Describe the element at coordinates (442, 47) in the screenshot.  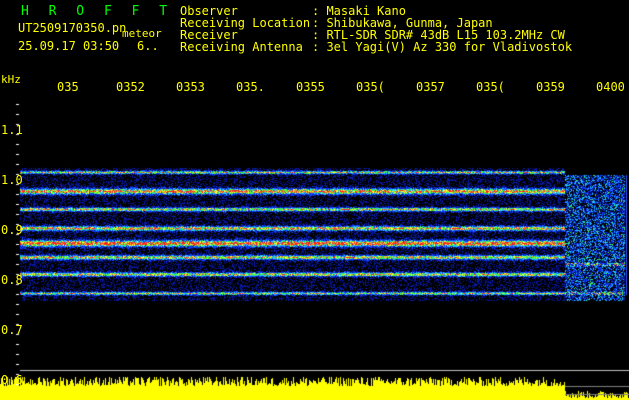
I see `value-antenna: : 3el Yagi(V) Az 330 for Vladivostok` at that location.